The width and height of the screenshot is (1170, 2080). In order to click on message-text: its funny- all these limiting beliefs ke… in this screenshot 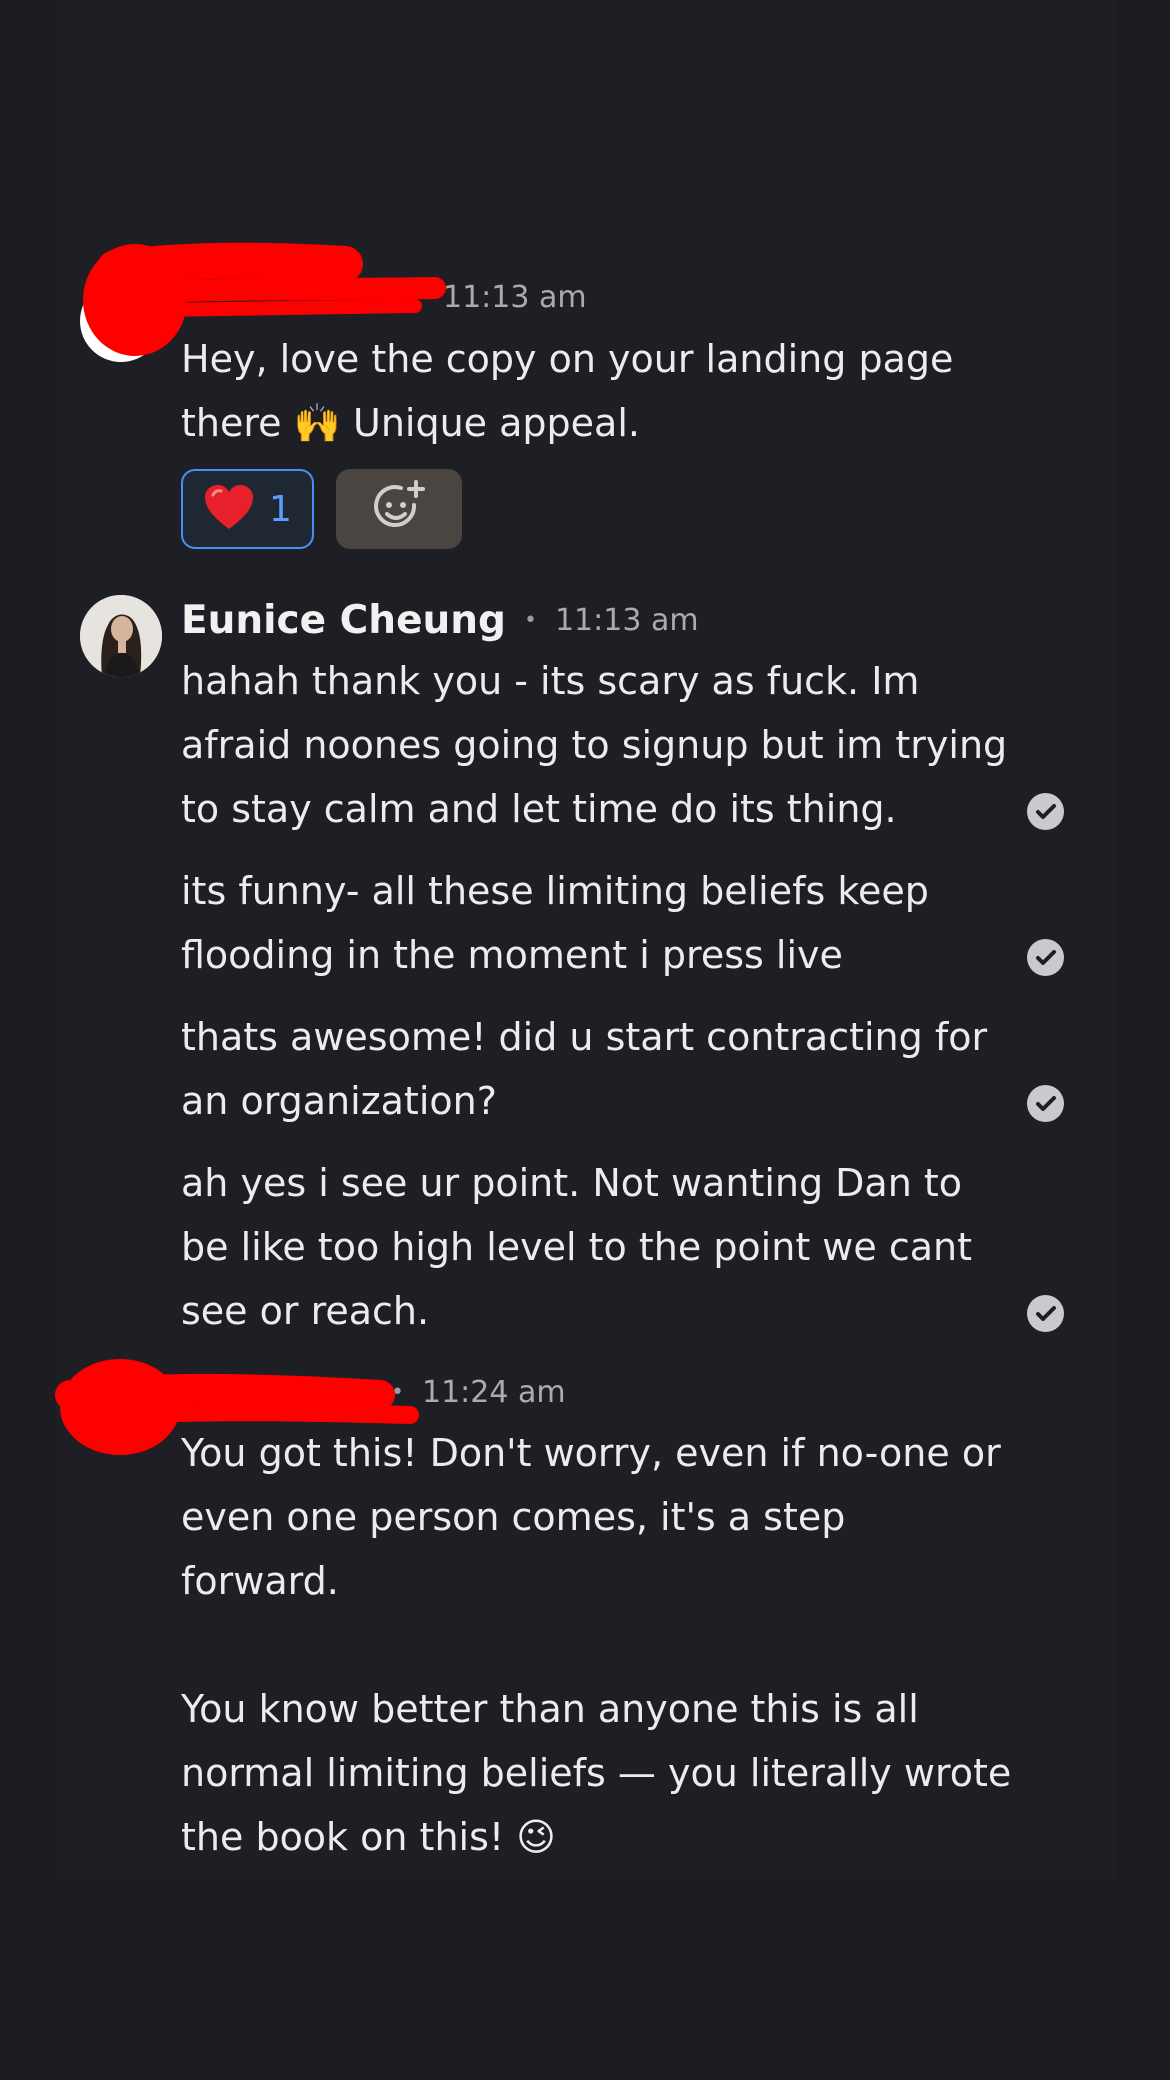, I will do `click(555, 923)`.